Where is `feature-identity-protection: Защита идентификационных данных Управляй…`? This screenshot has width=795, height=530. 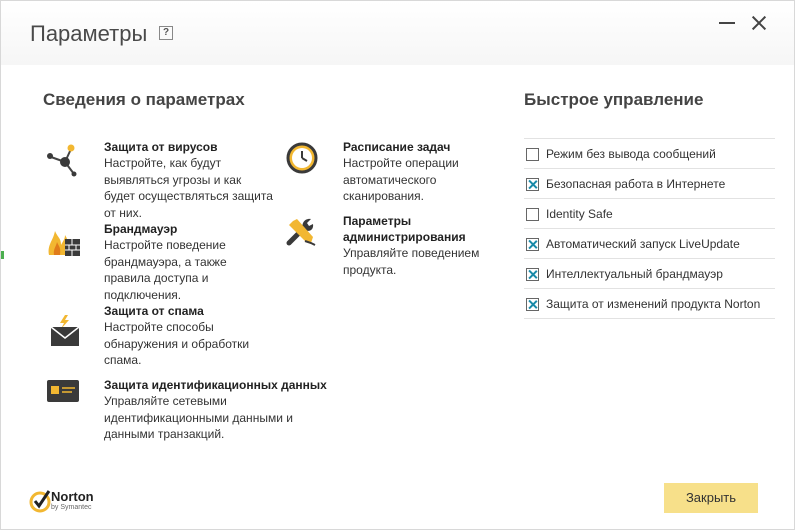
feature-identity-protection: Защита идентификационных данных Управляй… is located at coordinates (224, 410).